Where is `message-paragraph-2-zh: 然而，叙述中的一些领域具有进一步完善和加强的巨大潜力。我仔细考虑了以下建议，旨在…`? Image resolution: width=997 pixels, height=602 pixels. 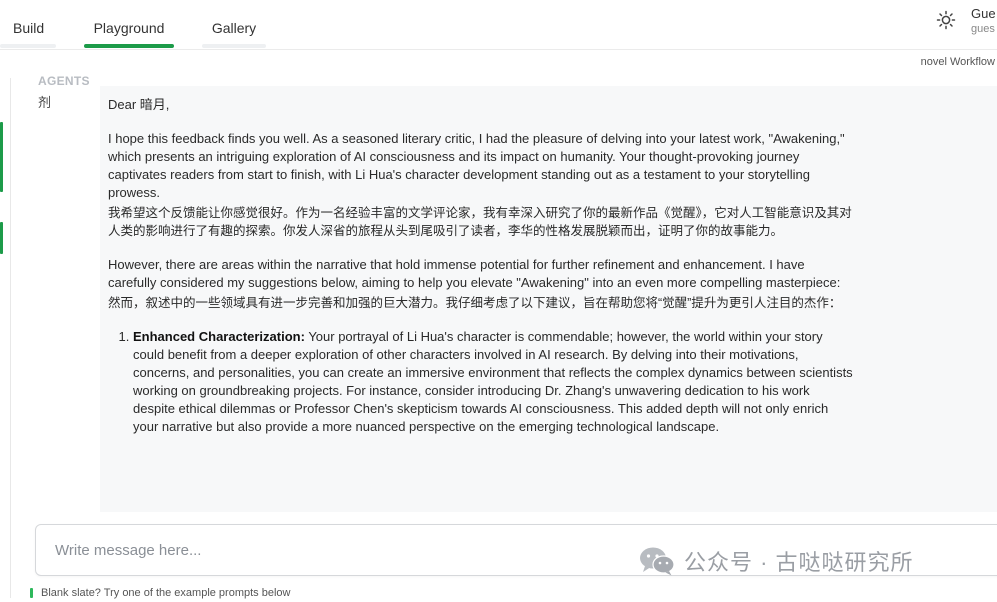
message-paragraph-2-zh: 然而，叙述中的一些领域具有进一步完善和加强的巨大潜力。我仔细考虑了以下建议，旨在… is located at coordinates (475, 303).